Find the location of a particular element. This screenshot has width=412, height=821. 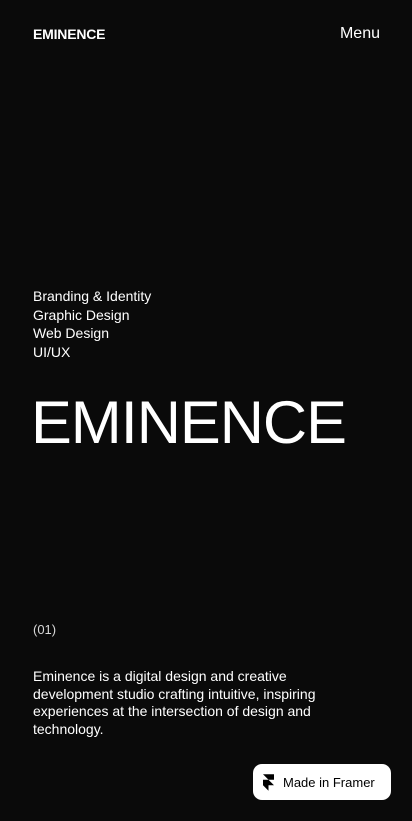

badge-label: Made in Framer is located at coordinates (329, 782).